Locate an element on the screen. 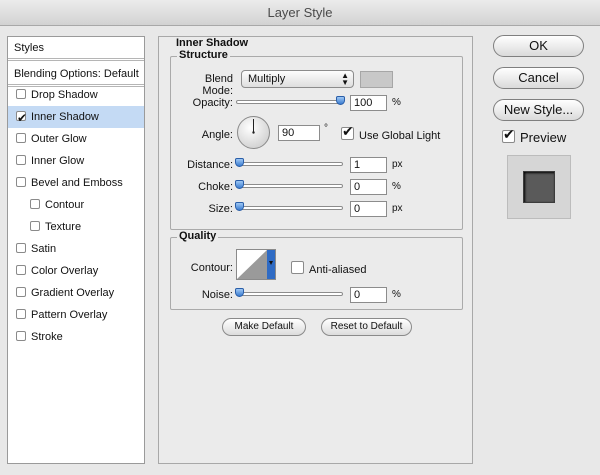 This screenshot has width=600, height=475. inner-glow-checkbox is located at coordinates (21, 160).